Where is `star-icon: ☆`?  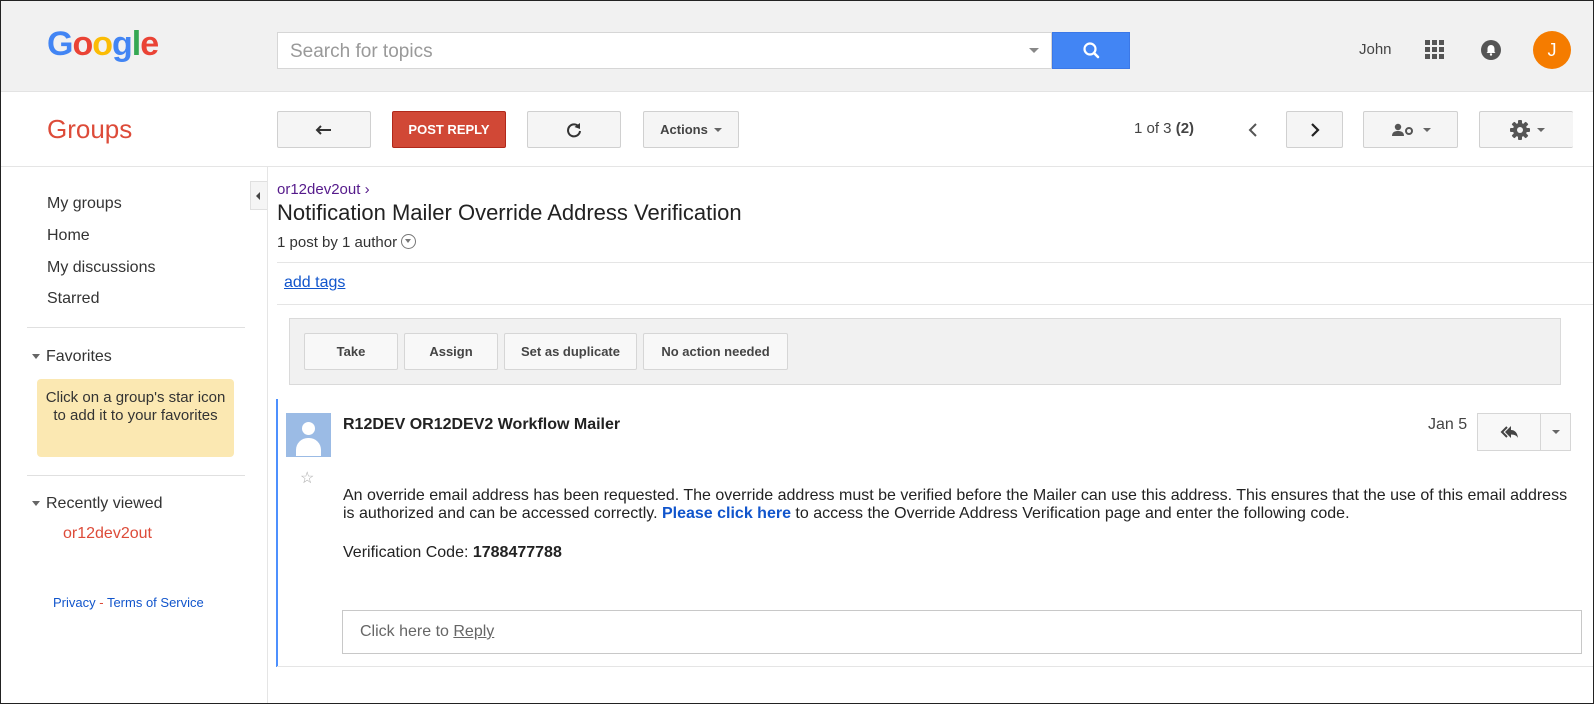
star-icon: ☆ is located at coordinates (307, 478).